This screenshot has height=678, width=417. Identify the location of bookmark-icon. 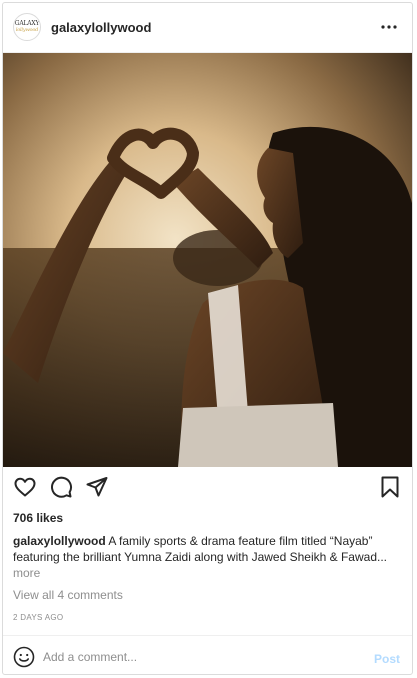
(390, 487).